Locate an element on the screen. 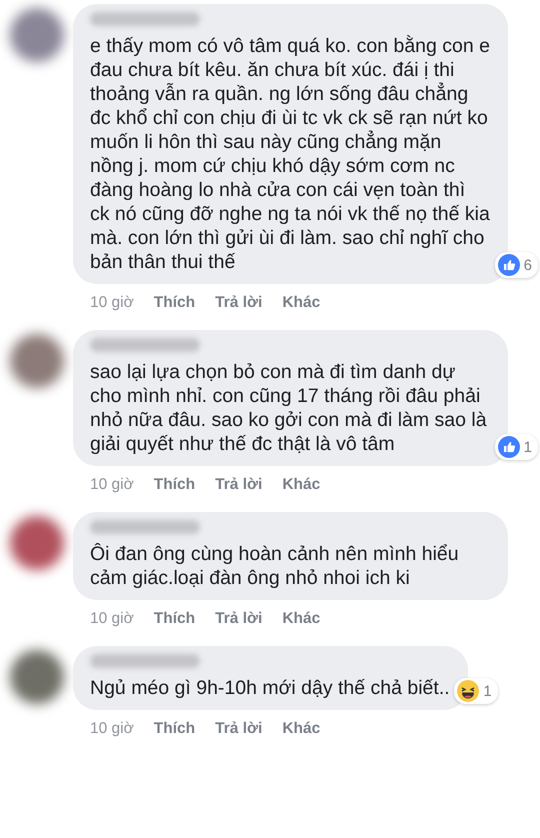 The height and width of the screenshot is (838, 540). reaction-count: 6 is located at coordinates (528, 265).